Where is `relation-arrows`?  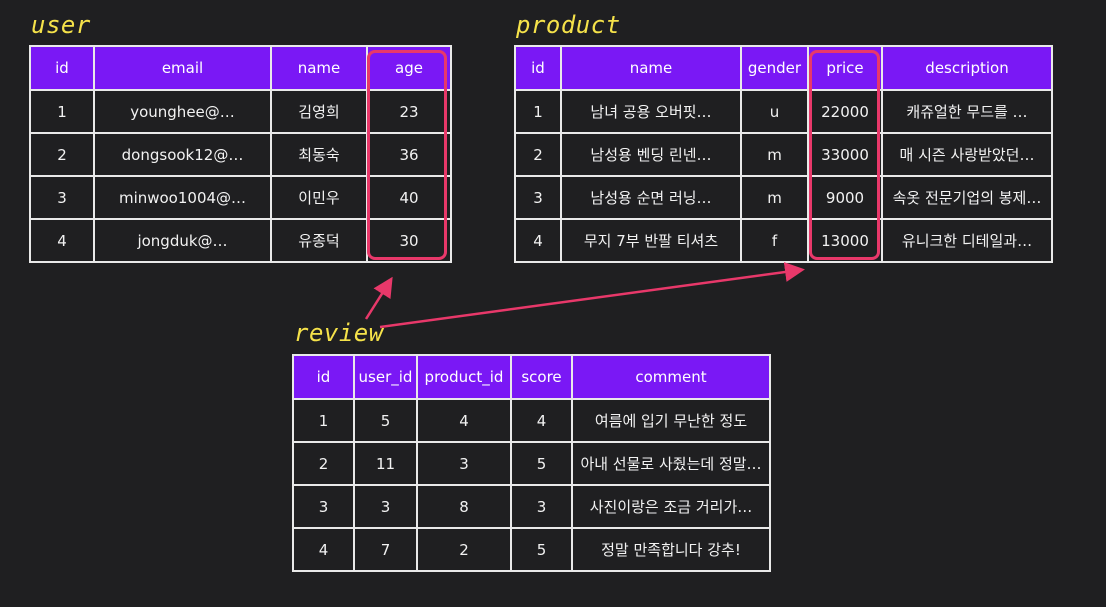 relation-arrows is located at coordinates (584, 295).